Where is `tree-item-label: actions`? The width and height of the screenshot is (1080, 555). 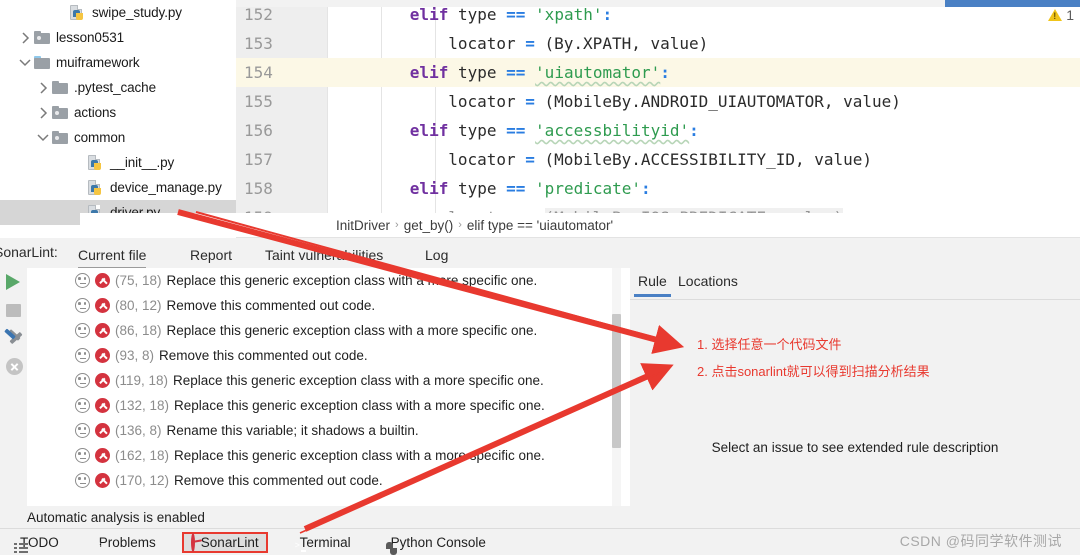
tree-item-label: actions is located at coordinates (95, 112).